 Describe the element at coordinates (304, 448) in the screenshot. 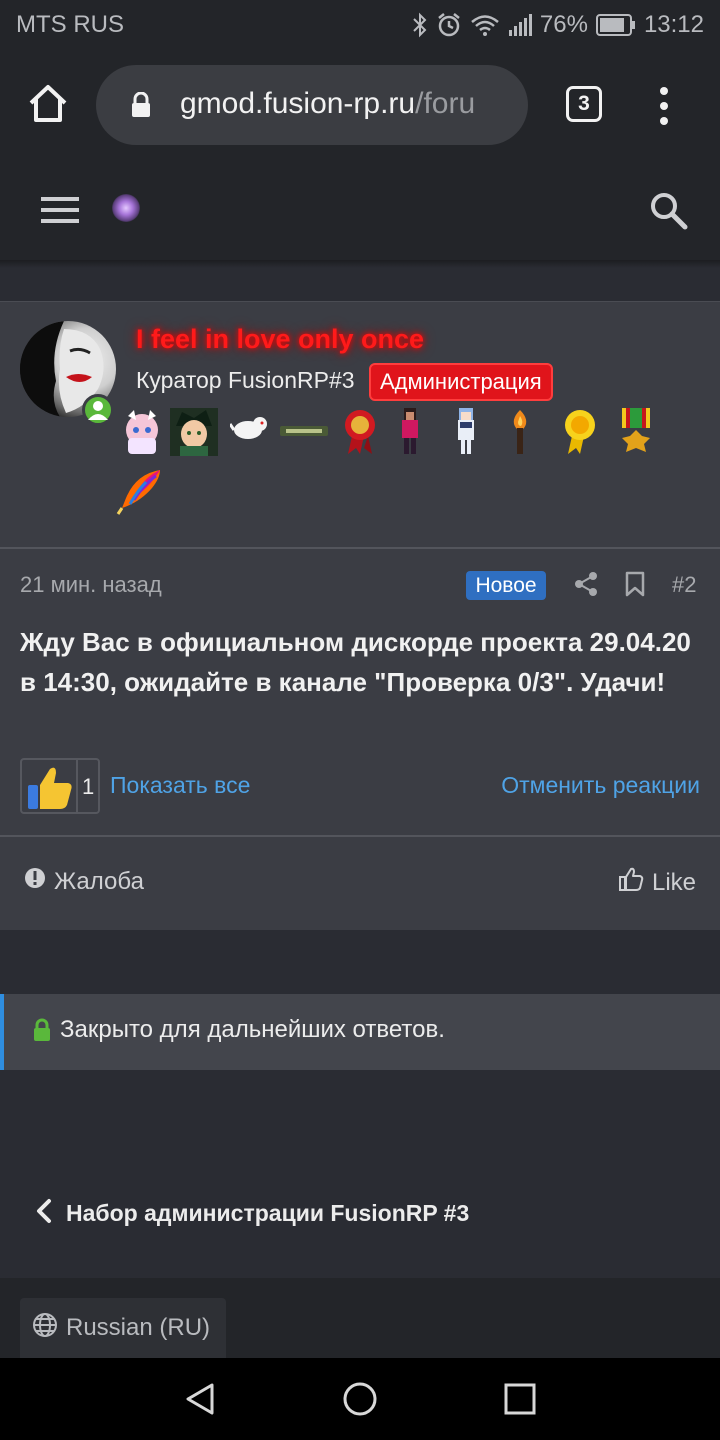

I see `award-banner-icon` at that location.